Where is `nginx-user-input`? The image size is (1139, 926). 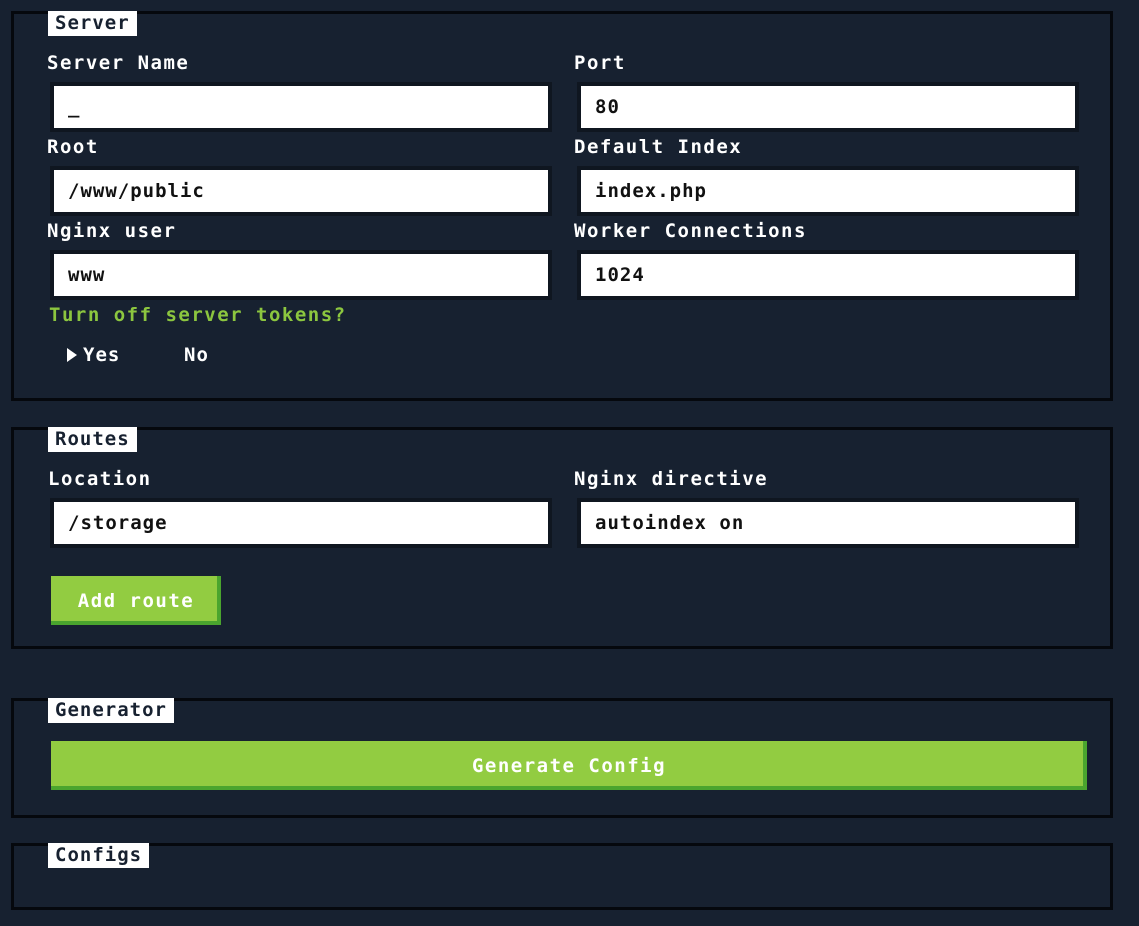
nginx-user-input is located at coordinates (301, 275).